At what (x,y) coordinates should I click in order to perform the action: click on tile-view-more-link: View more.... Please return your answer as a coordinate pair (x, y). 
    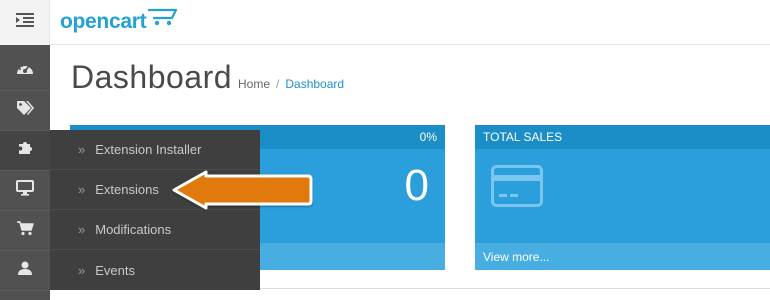
    Looking at the image, I should click on (516, 257).